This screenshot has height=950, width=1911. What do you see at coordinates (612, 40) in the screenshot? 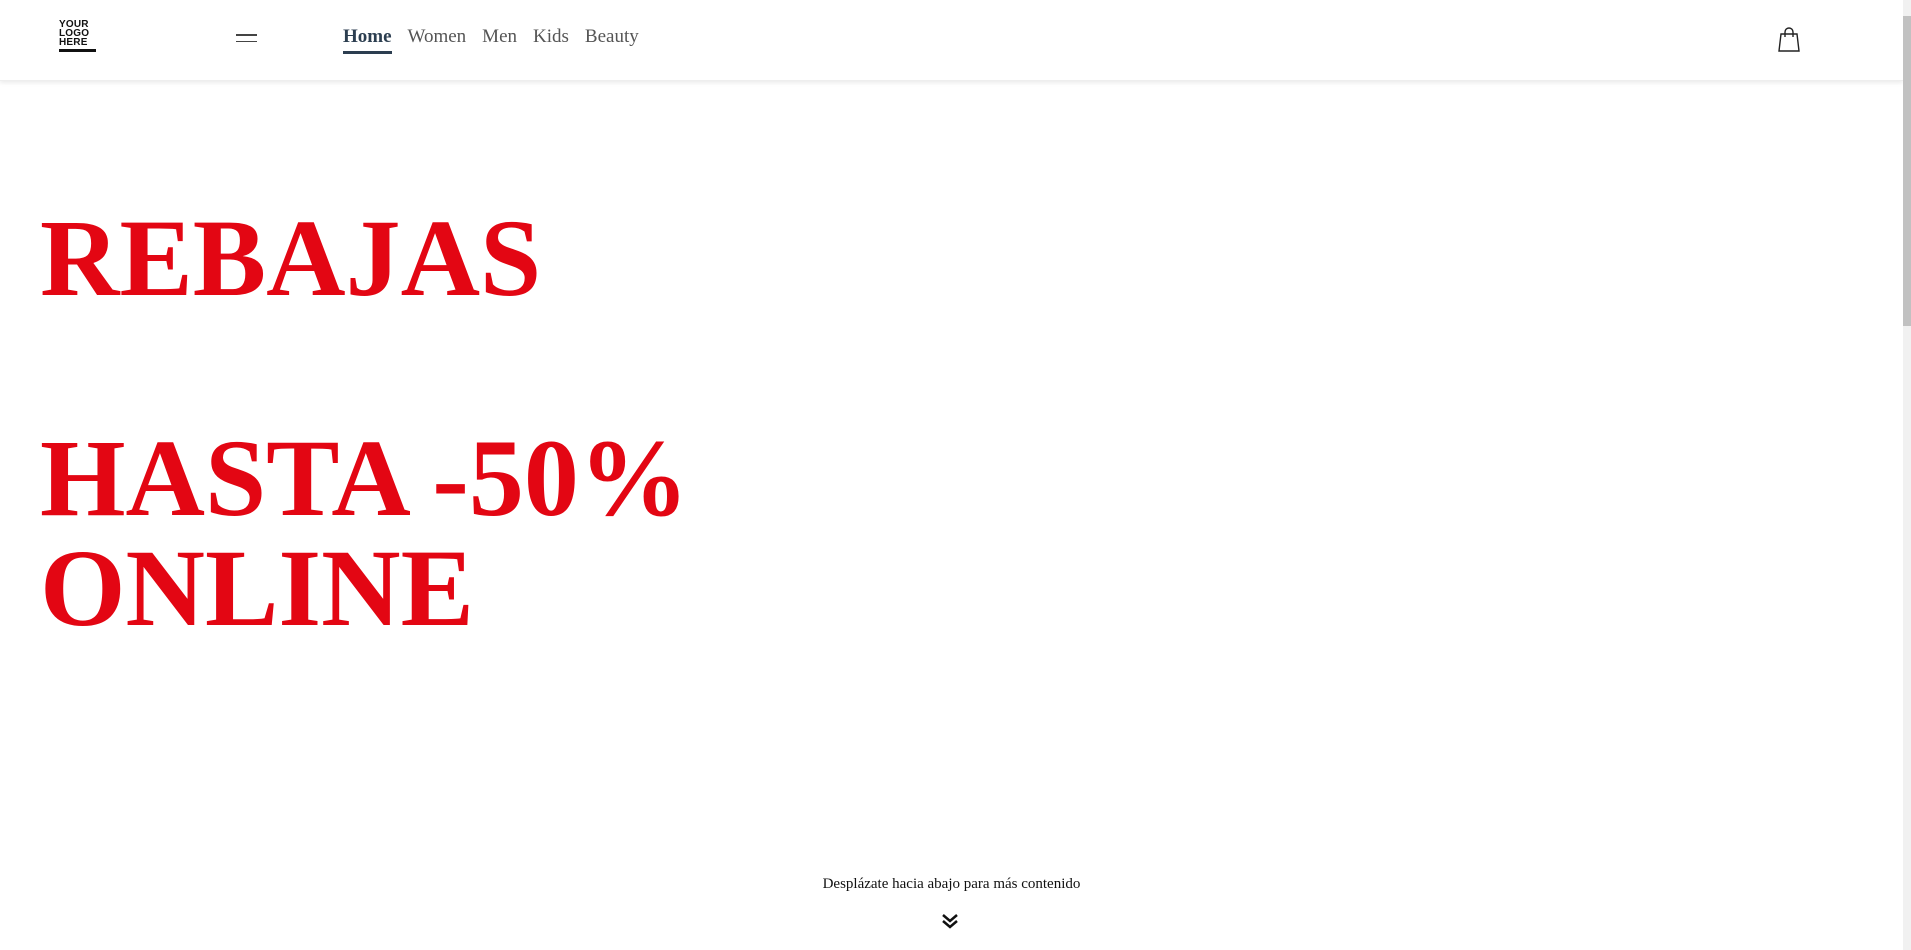
I see `nav-beauty: Beauty` at bounding box center [612, 40].